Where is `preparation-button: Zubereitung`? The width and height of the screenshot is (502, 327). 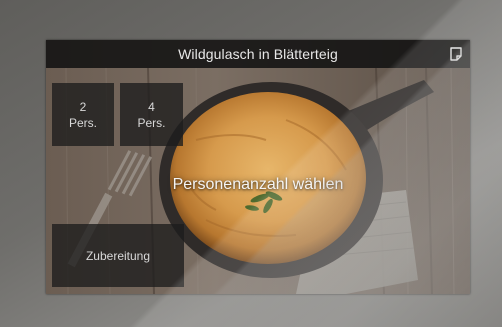
preparation-button: Zubereitung is located at coordinates (118, 255).